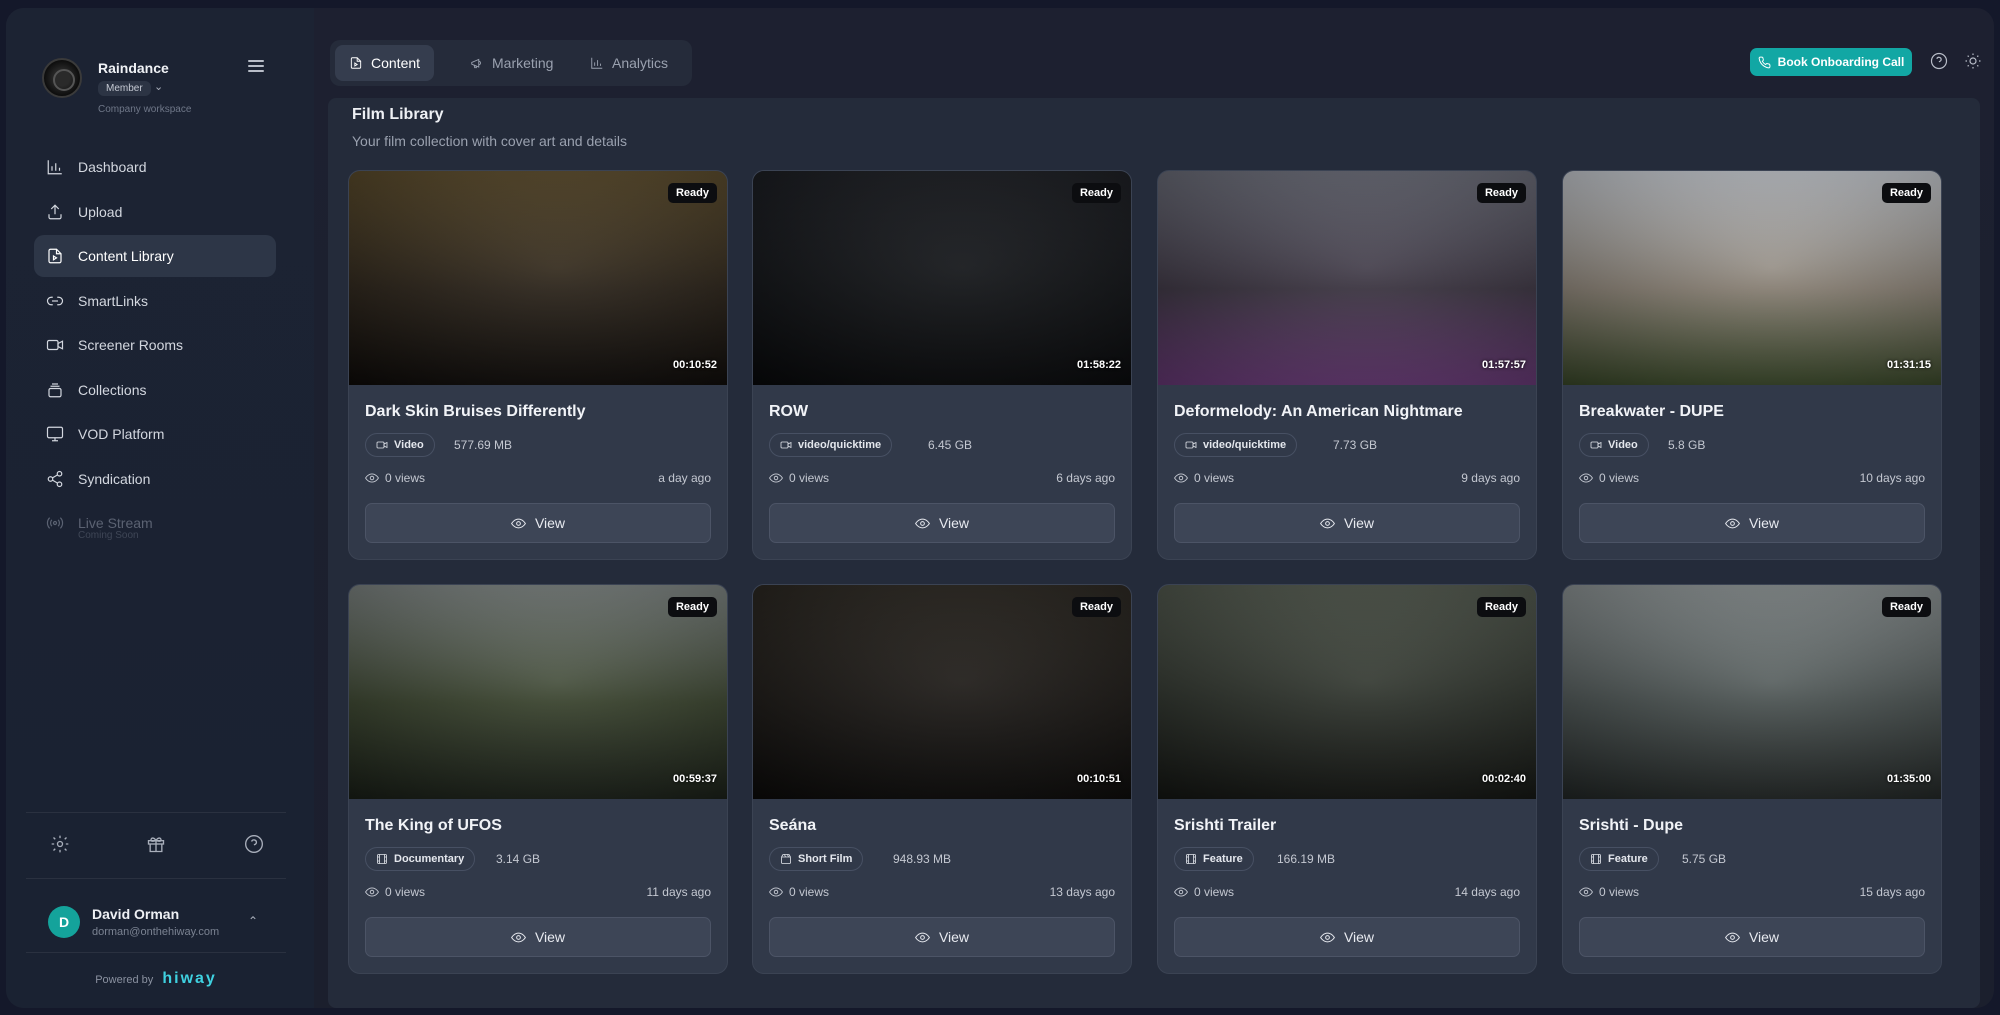  I want to click on film-thumbnail: Ready 01:31:15, so click(1752, 278).